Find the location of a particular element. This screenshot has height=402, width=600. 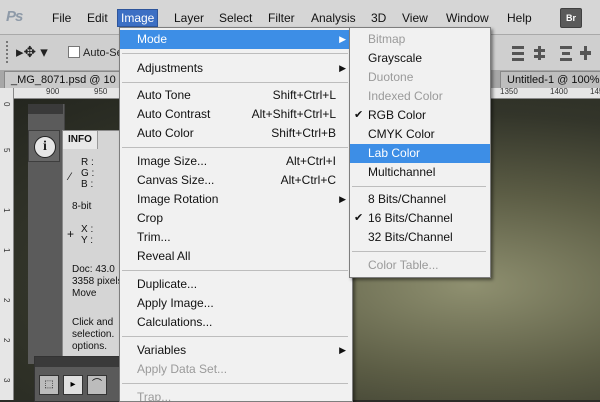

menu-item-label: Image Rotation is located at coordinates (178, 199).